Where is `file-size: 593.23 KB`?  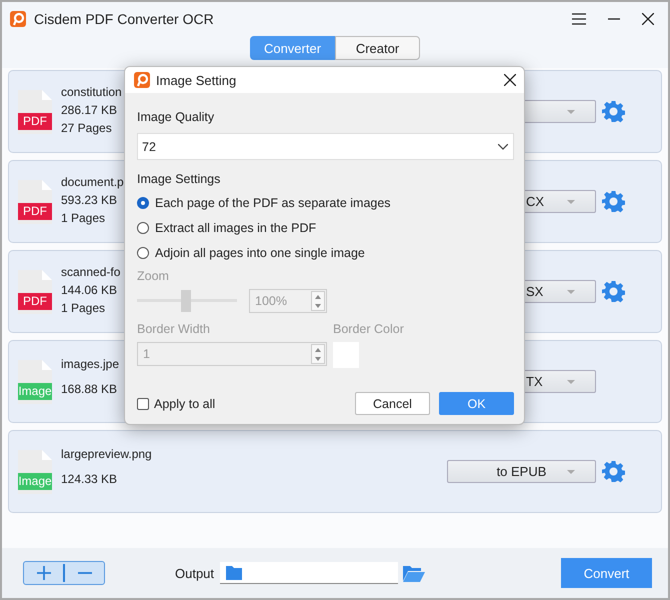
file-size: 593.23 KB is located at coordinates (89, 199).